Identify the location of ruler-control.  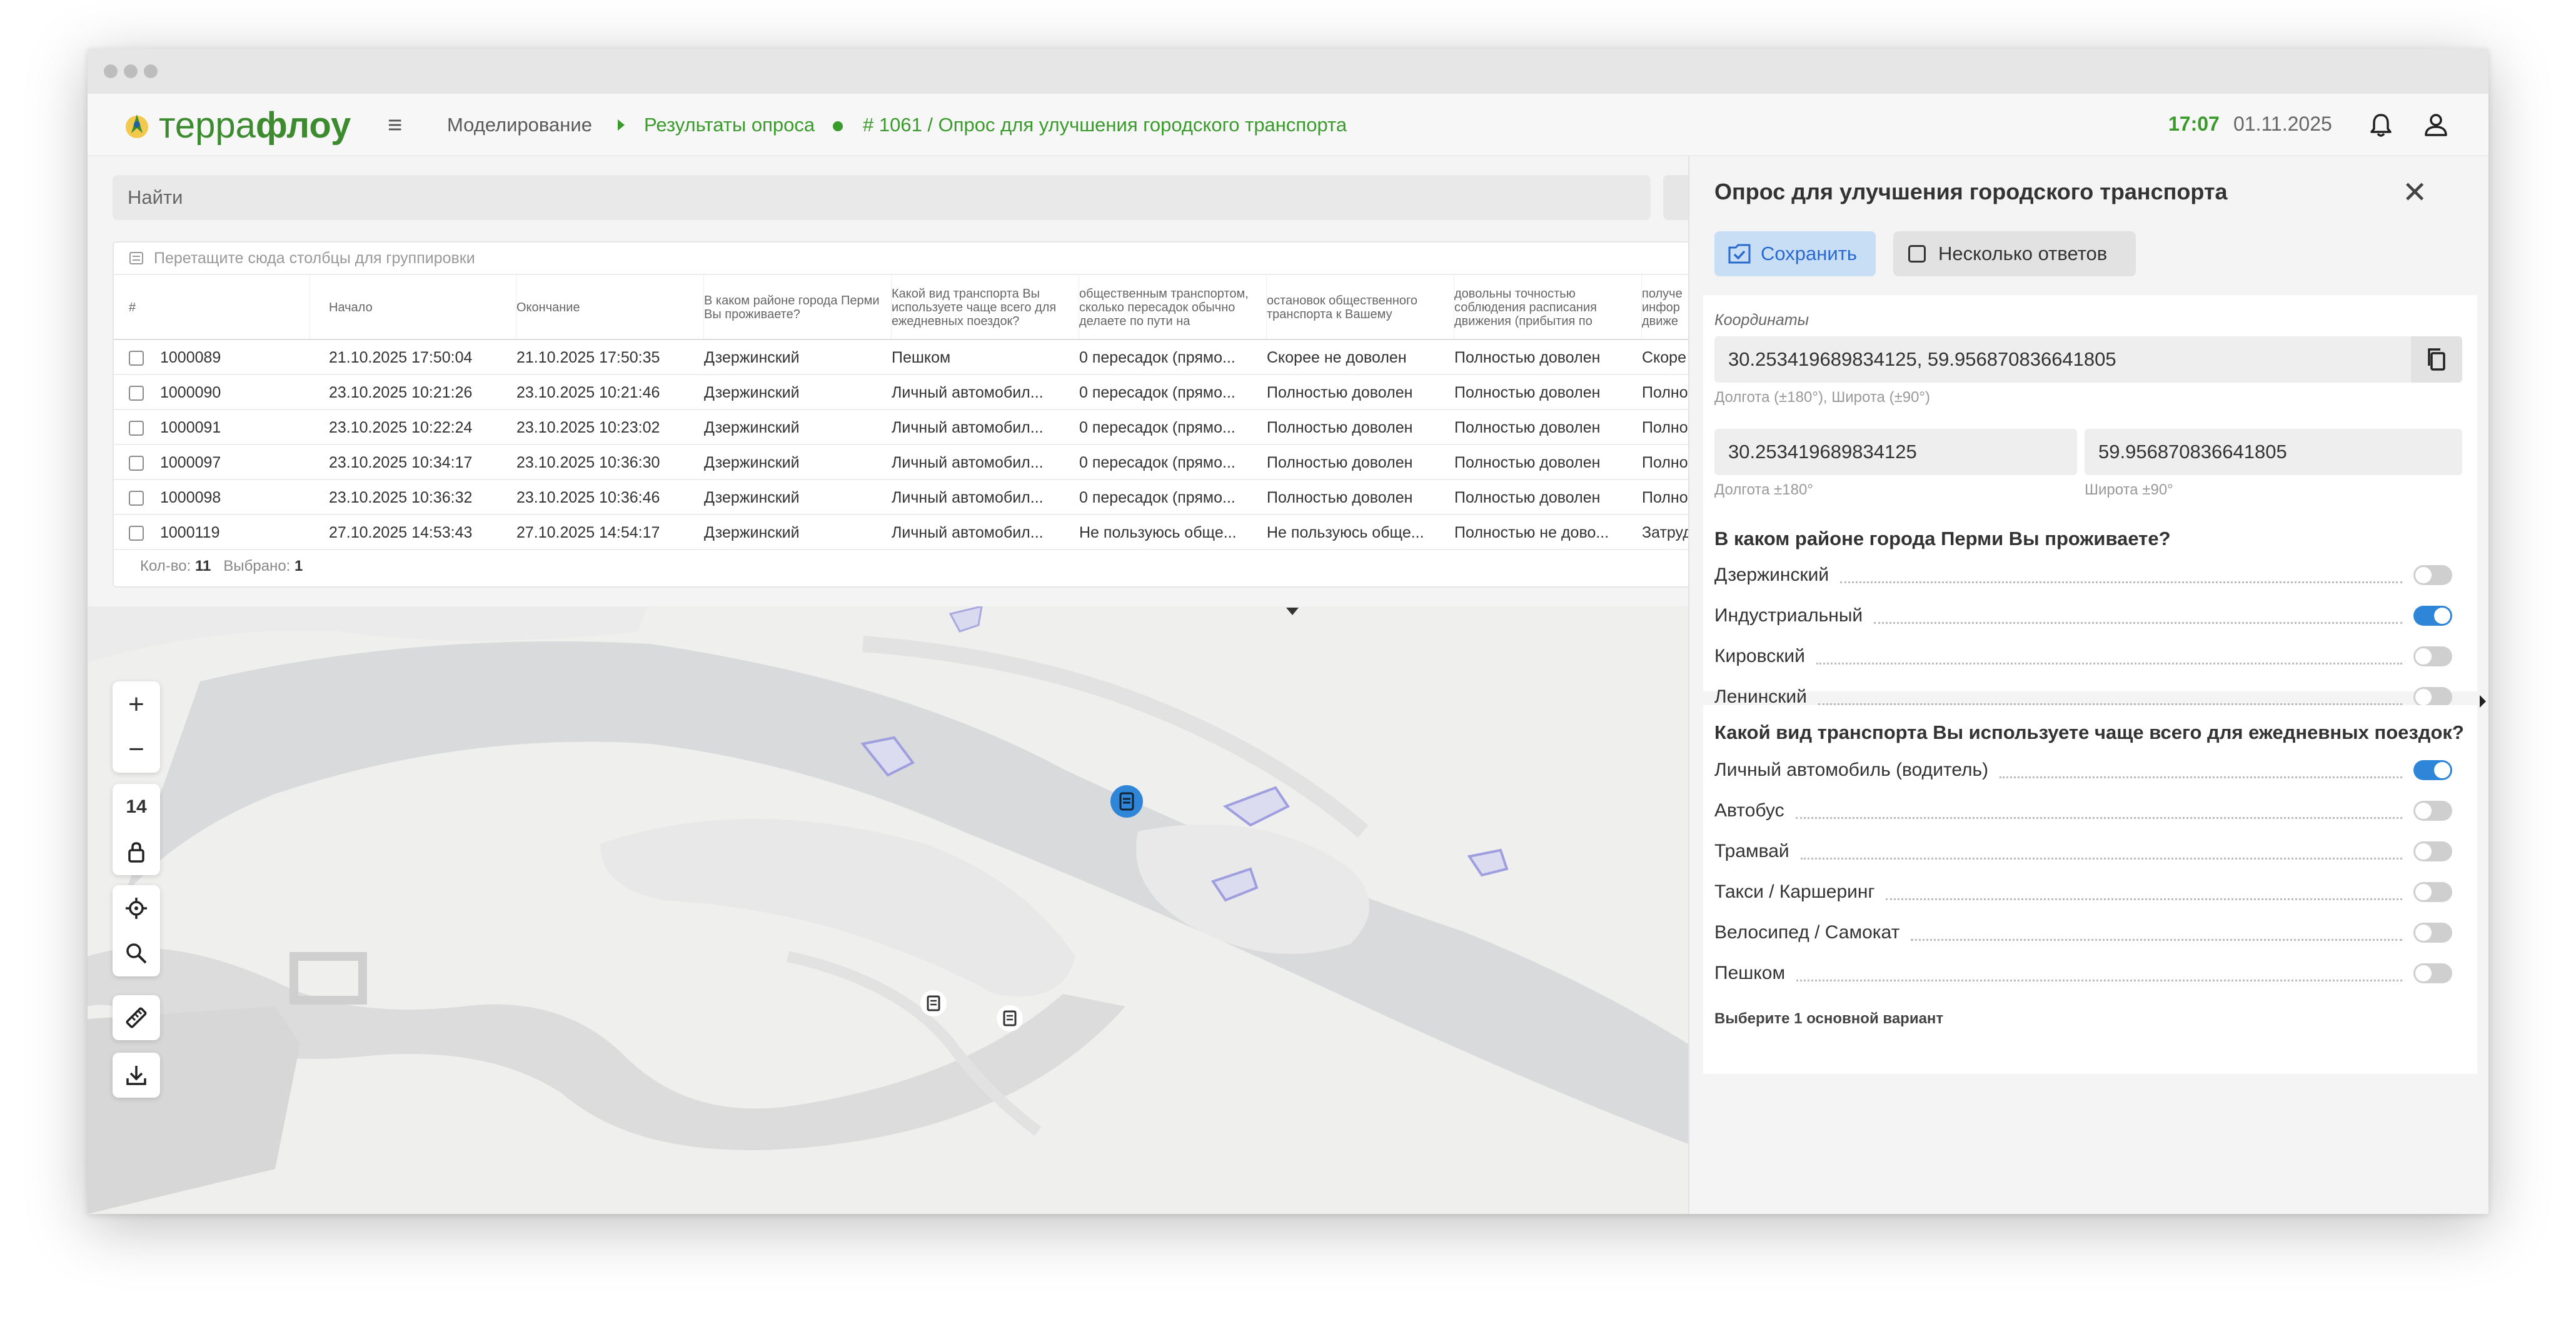
(136, 1017).